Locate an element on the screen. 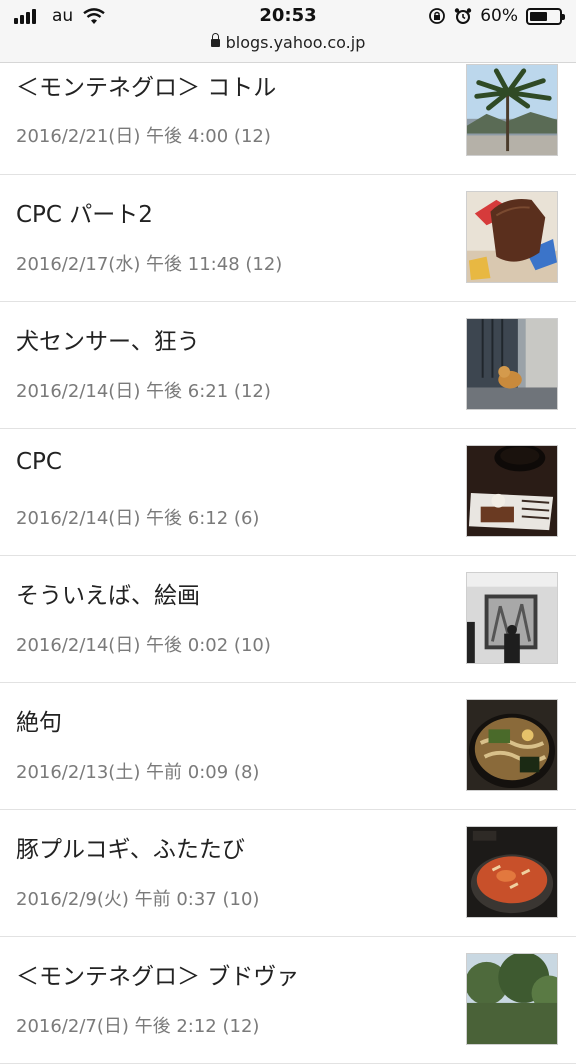 The image size is (576, 1064). status-bar: au 20:53 60% blogs.yahoo.co.jp is located at coordinates (288, 31).